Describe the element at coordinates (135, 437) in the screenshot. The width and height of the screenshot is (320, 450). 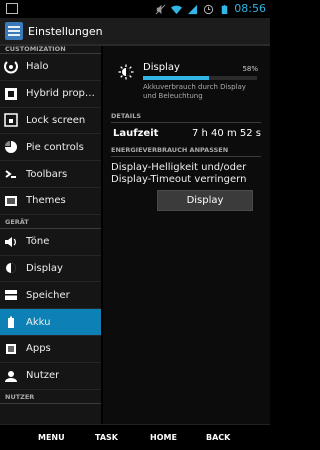
I see `navigation-bar: MENU TASK HOME BACK` at that location.